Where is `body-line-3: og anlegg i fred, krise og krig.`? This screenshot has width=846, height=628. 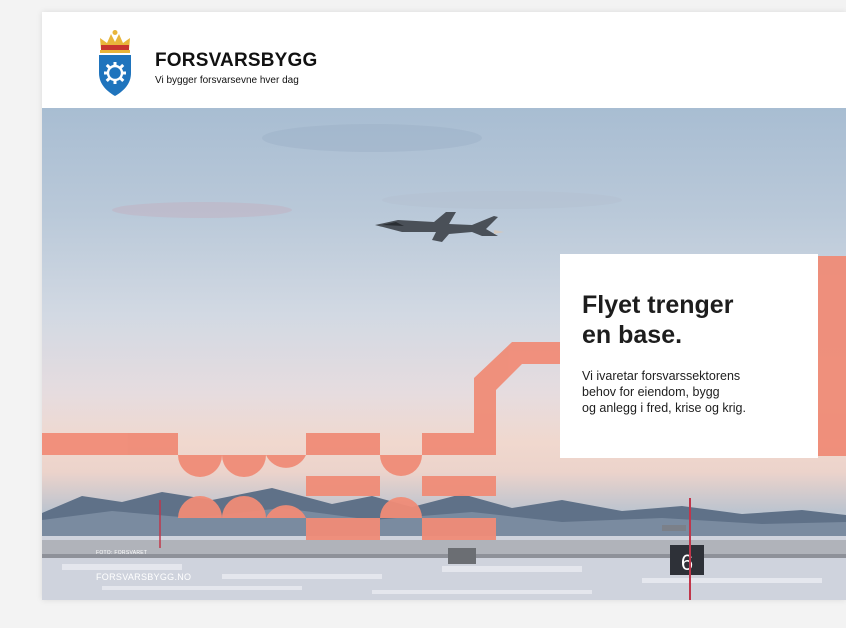
body-line-3: og anlegg i fred, krise og krig. is located at coordinates (664, 408).